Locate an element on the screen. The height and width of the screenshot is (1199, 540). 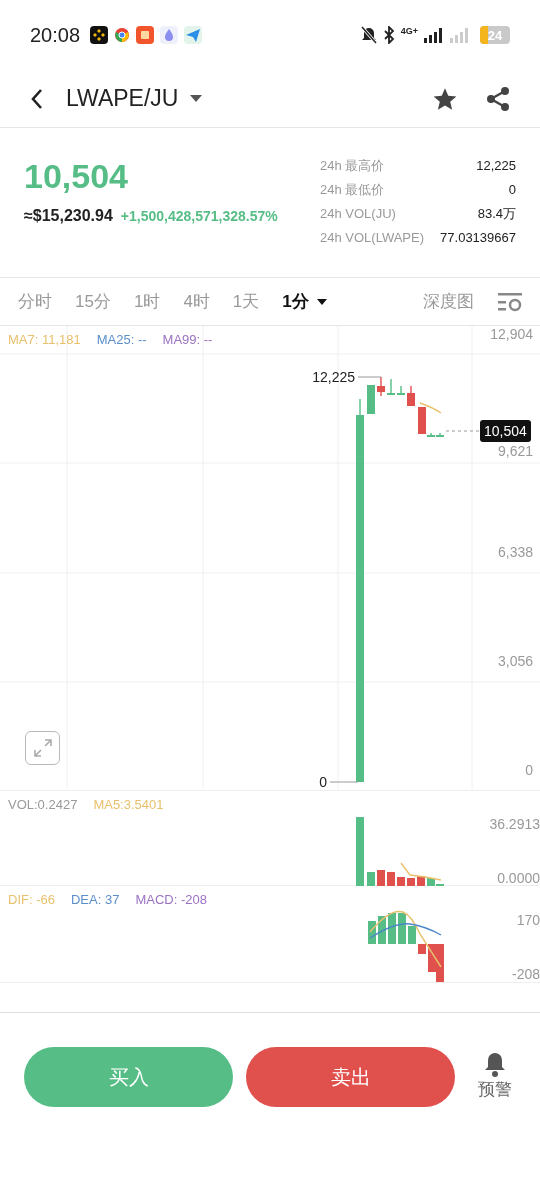
bell-icon is located at coordinates (495, 1064).